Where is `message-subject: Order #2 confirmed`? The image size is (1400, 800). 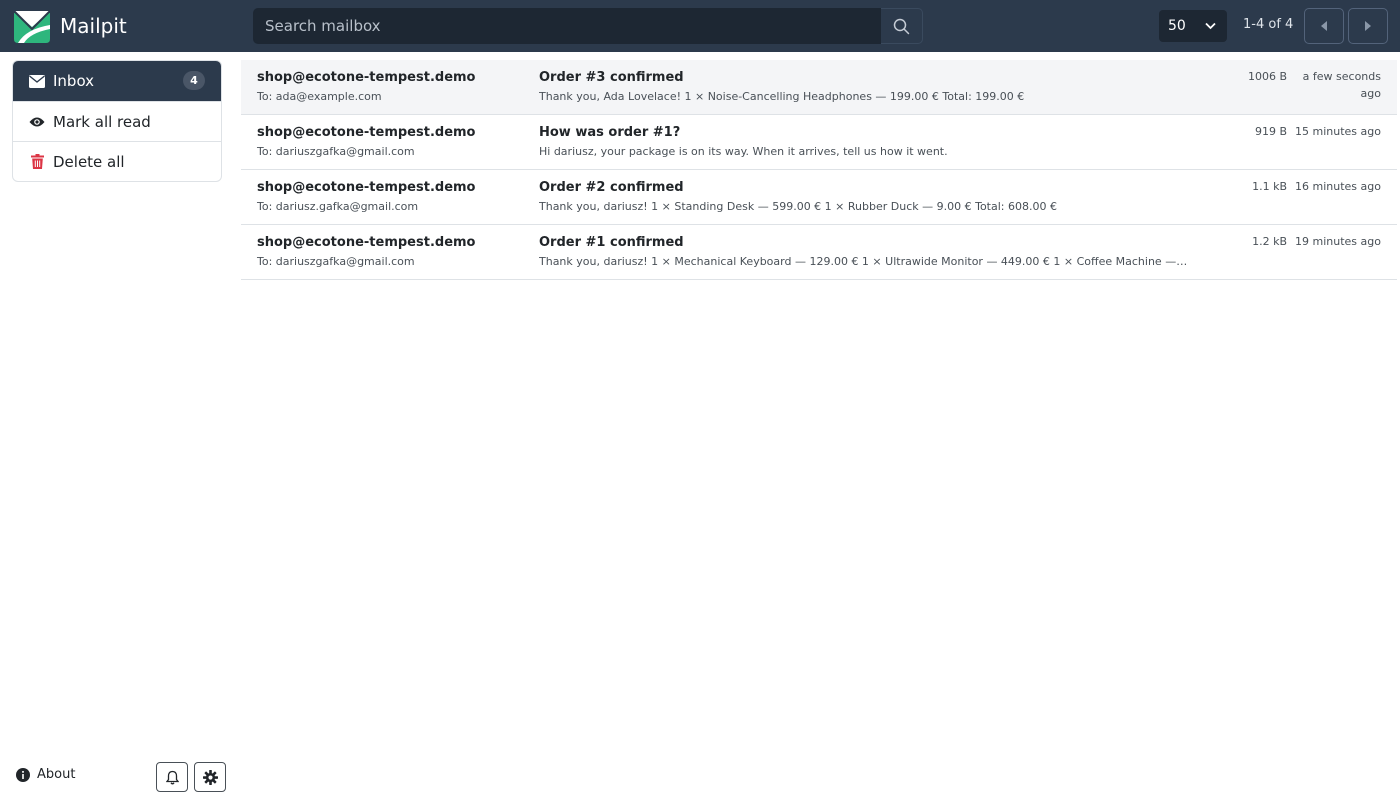 message-subject: Order #2 confirmed is located at coordinates (611, 187).